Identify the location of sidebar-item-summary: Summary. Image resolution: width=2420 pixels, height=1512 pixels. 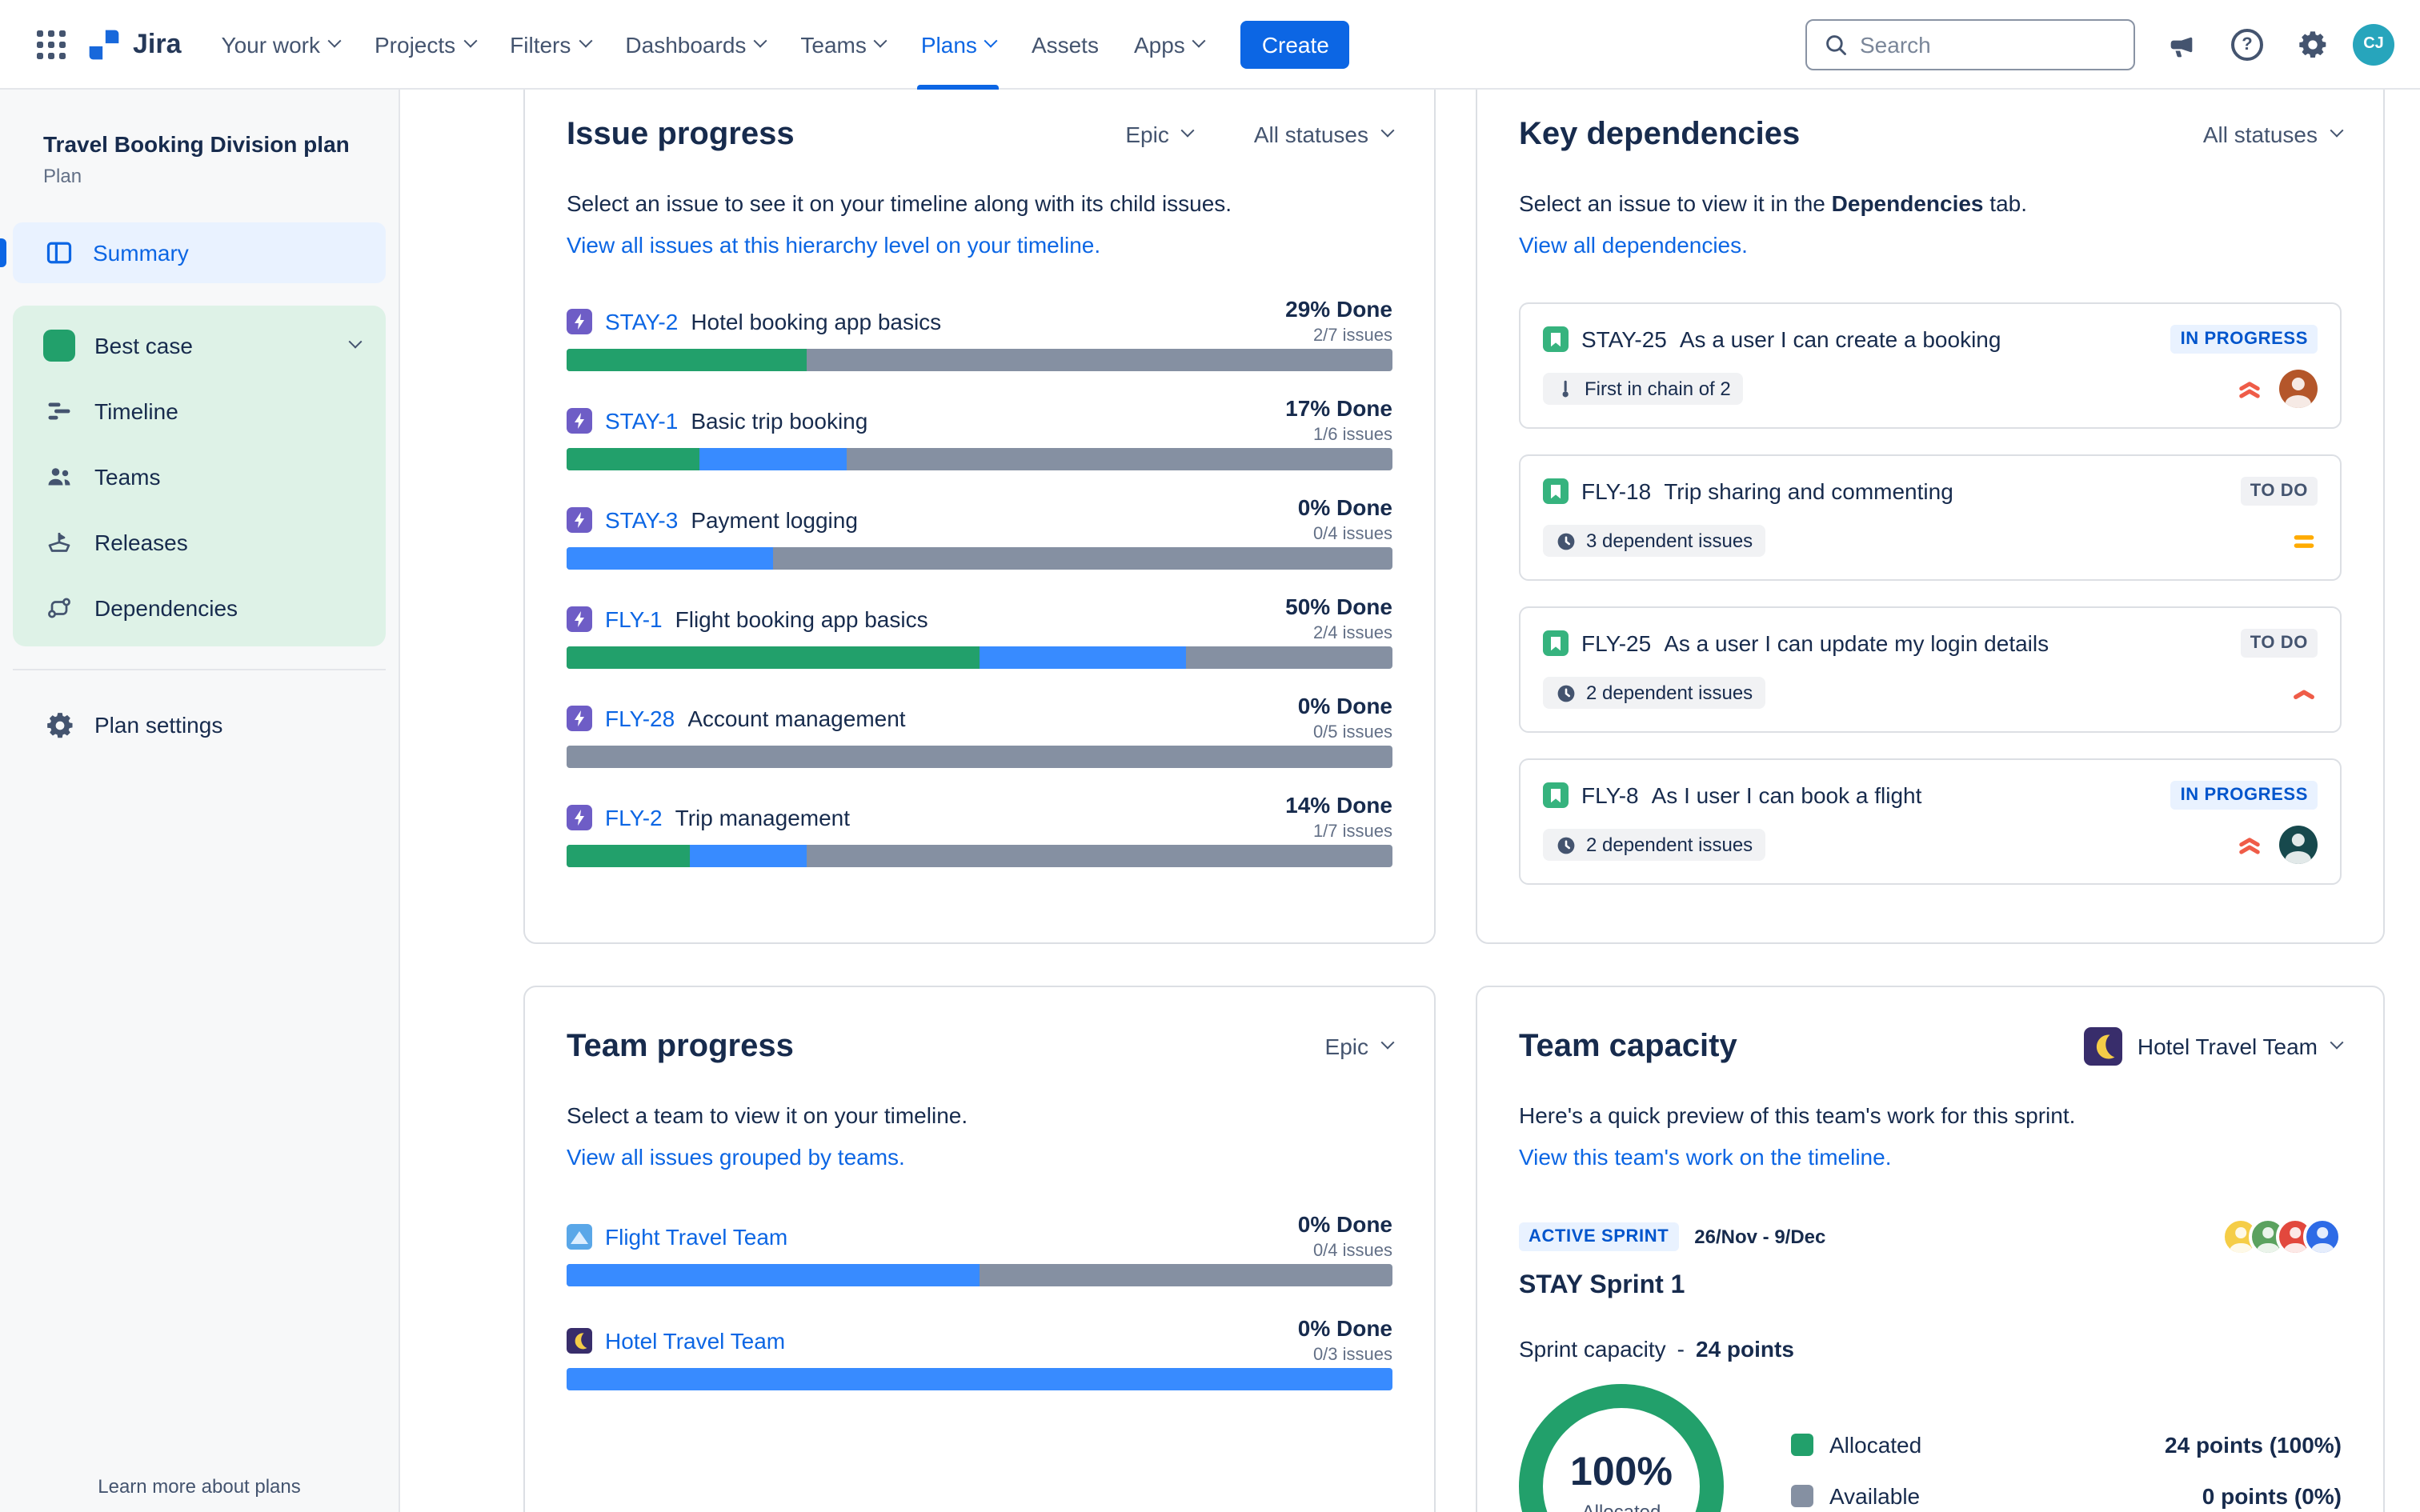
(193, 252).